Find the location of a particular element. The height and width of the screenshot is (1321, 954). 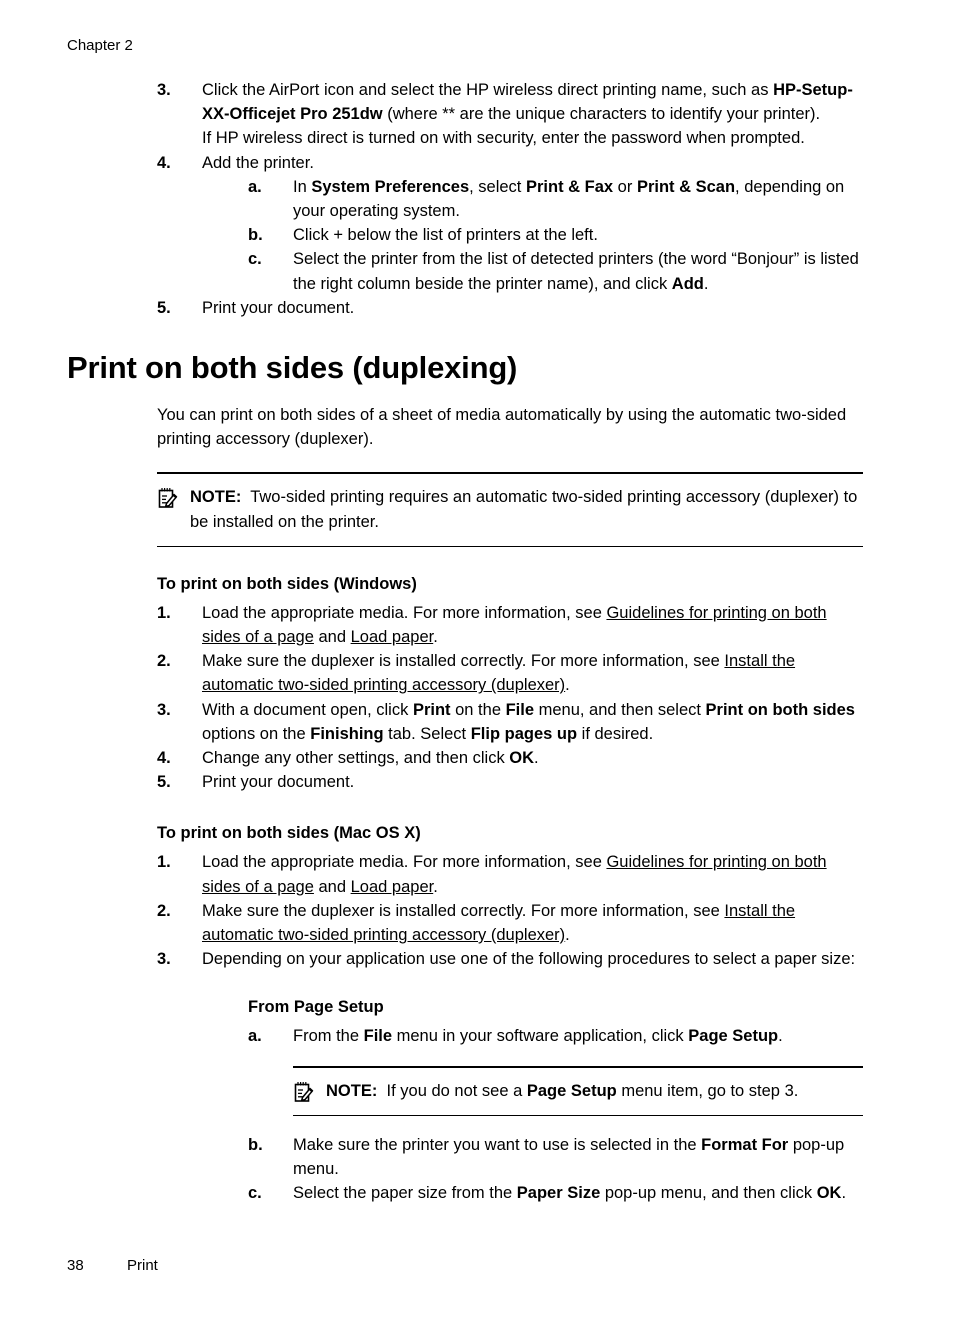

step-4-text: Add the printer. is located at coordinates (258, 162).